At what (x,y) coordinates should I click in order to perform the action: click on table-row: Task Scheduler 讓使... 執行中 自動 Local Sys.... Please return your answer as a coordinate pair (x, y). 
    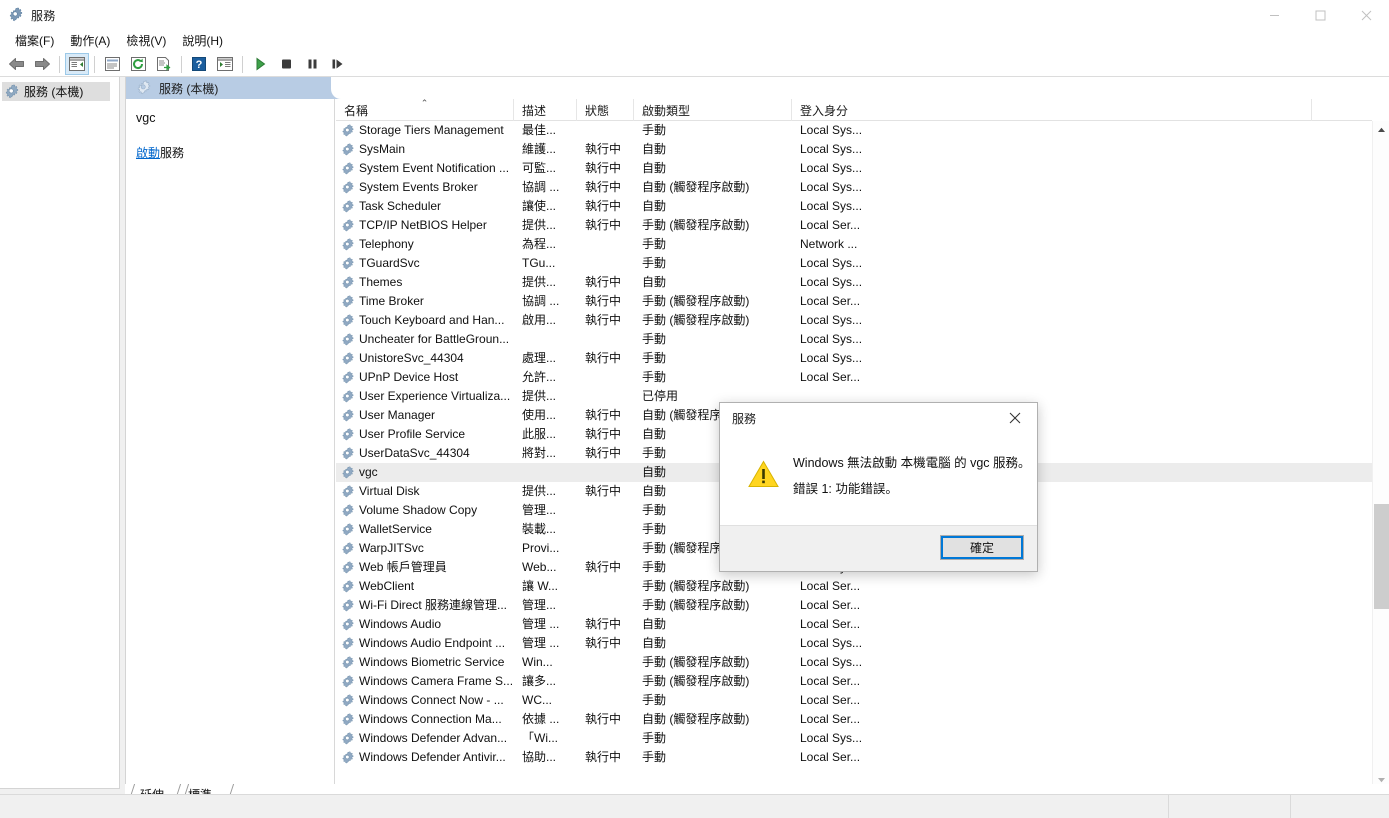
    Looking at the image, I should click on (854, 206).